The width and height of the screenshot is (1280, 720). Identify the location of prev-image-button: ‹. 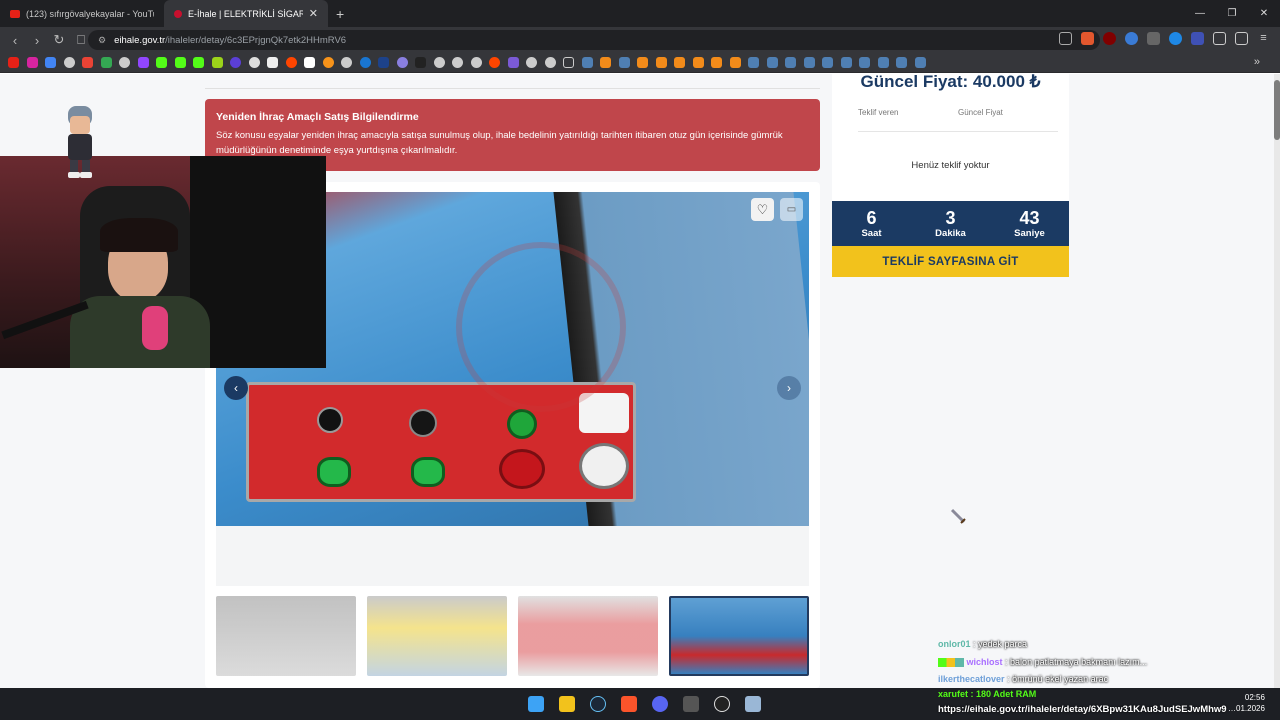
(236, 388).